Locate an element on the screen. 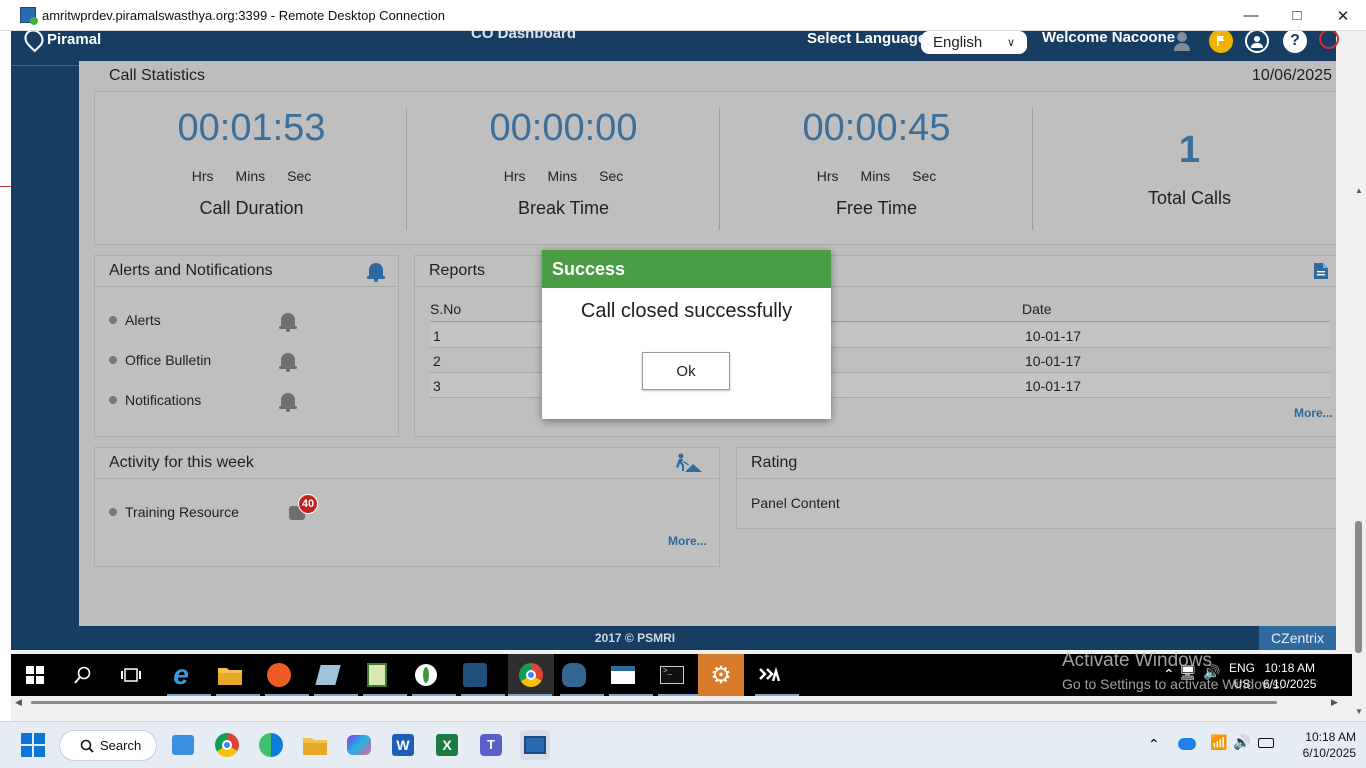  user-profile-icon is located at coordinates (1257, 42).